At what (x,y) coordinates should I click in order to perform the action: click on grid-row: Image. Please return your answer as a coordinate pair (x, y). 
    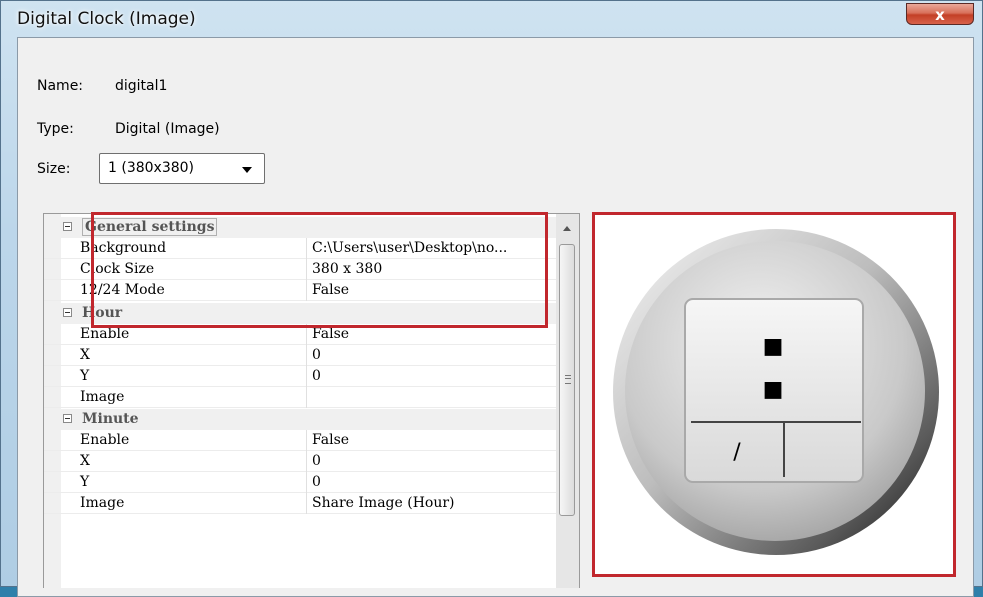
    Looking at the image, I should click on (300, 397).